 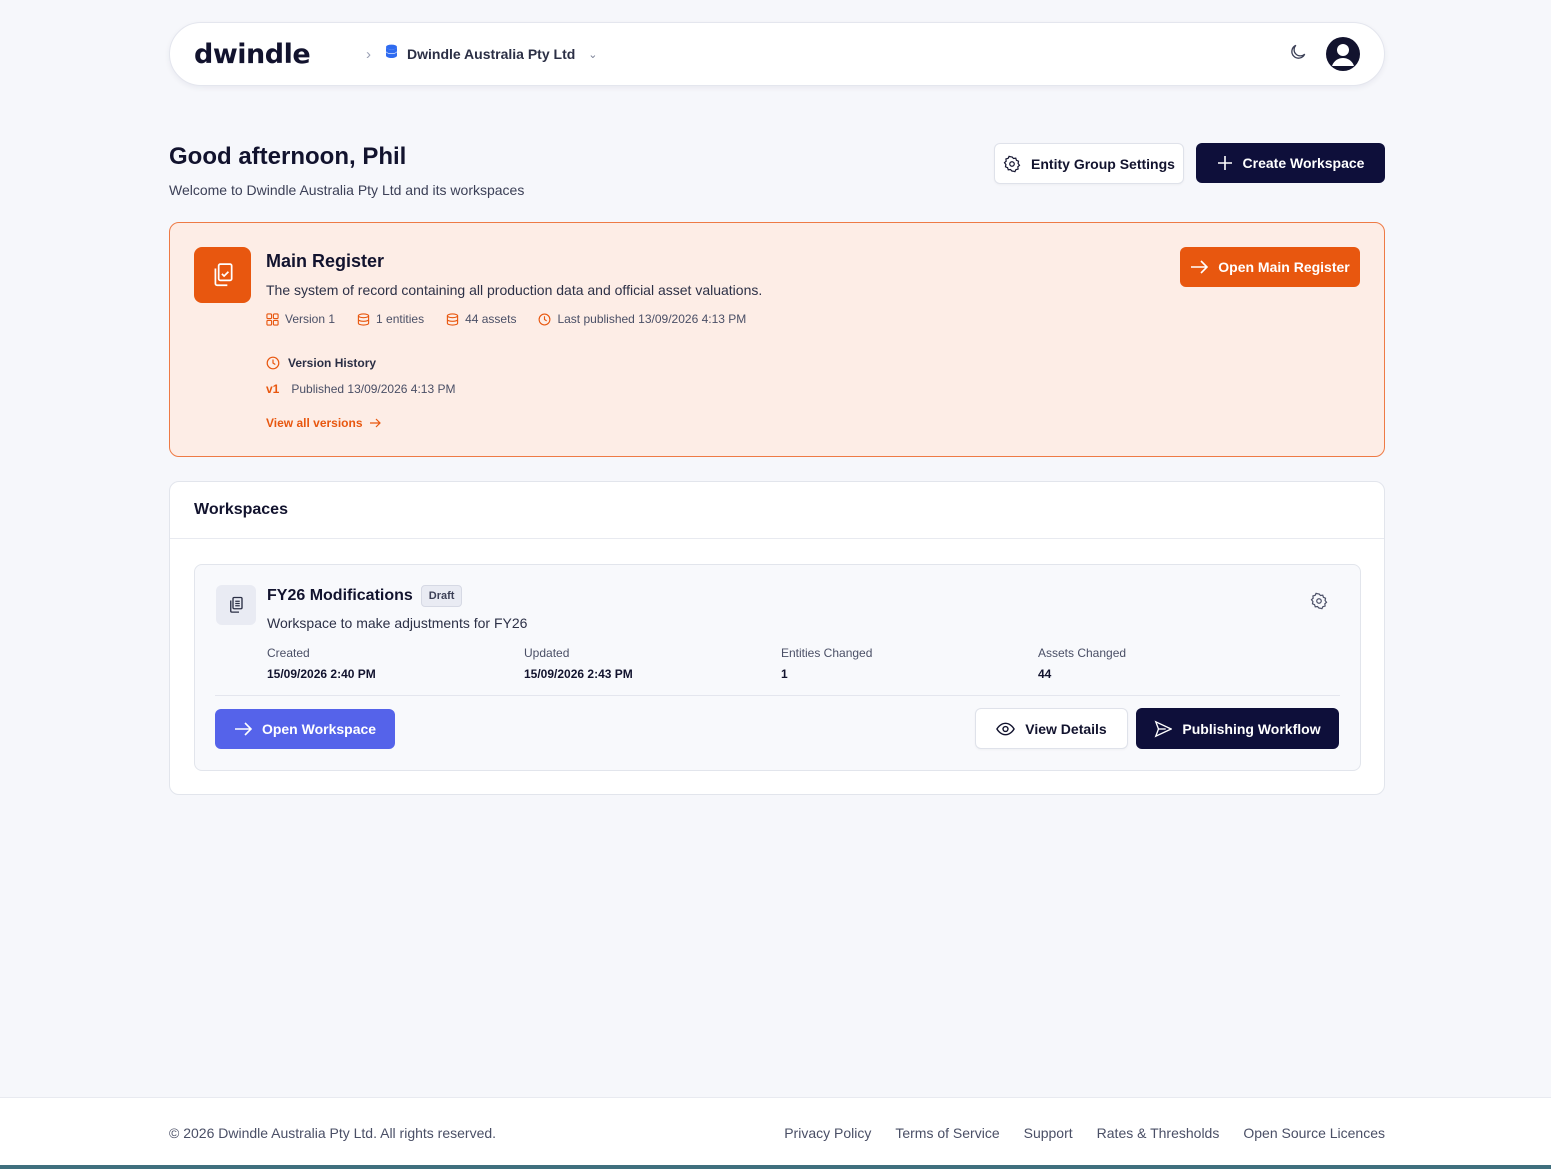 I want to click on stat-updated: Updated 15/09/2026 2:43 PM, so click(x=652, y=663).